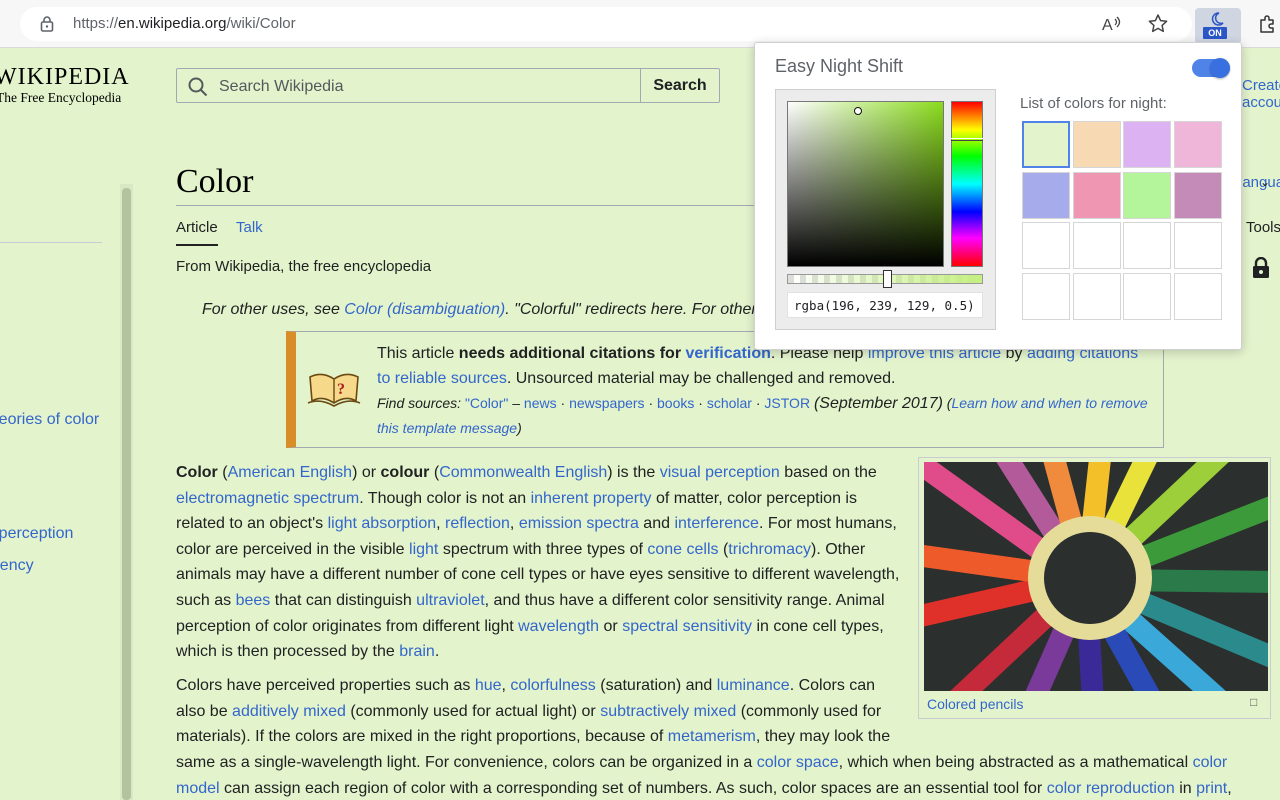 This screenshot has width=1280, height=800. I want to click on extension-on-badge: ON, so click(1215, 33).